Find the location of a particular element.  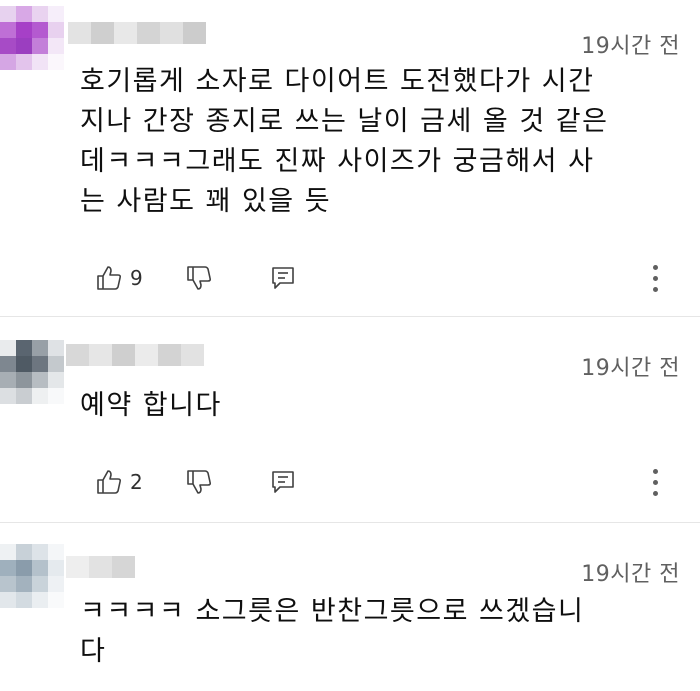

comment-actions: 9 is located at coordinates (196, 278).